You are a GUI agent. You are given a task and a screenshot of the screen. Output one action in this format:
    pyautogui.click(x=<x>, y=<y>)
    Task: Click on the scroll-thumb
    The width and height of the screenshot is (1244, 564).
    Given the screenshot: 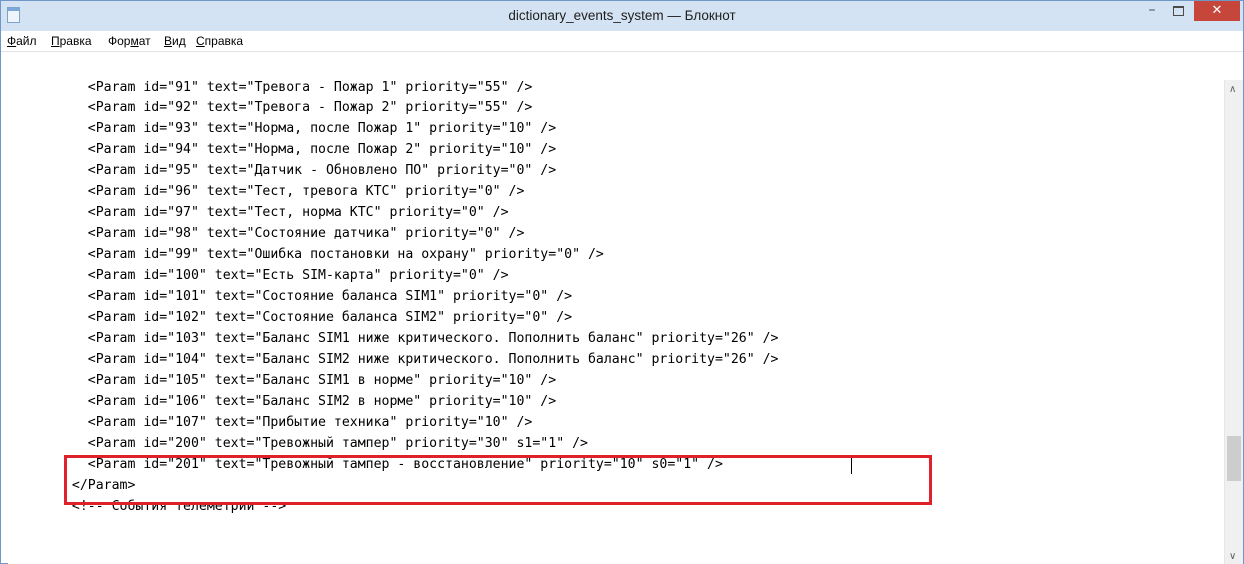 What is the action you would take?
    pyautogui.click(x=1234, y=458)
    